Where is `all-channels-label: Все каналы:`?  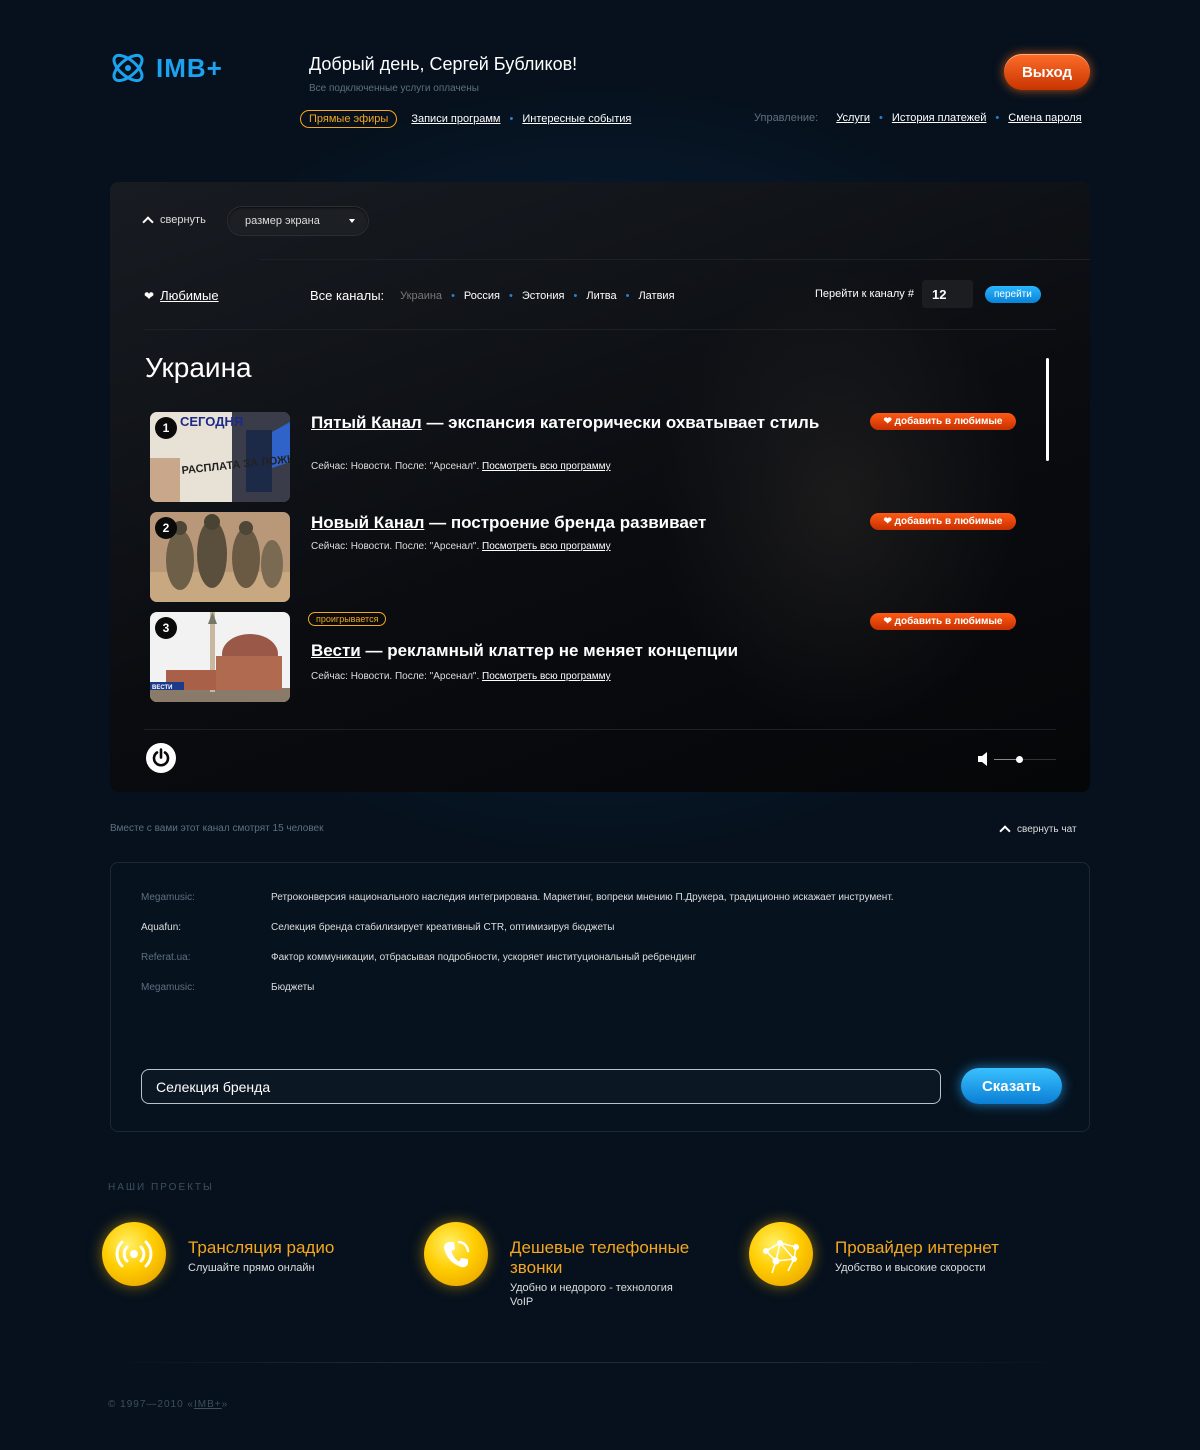
all-channels-label: Все каналы: is located at coordinates (347, 295).